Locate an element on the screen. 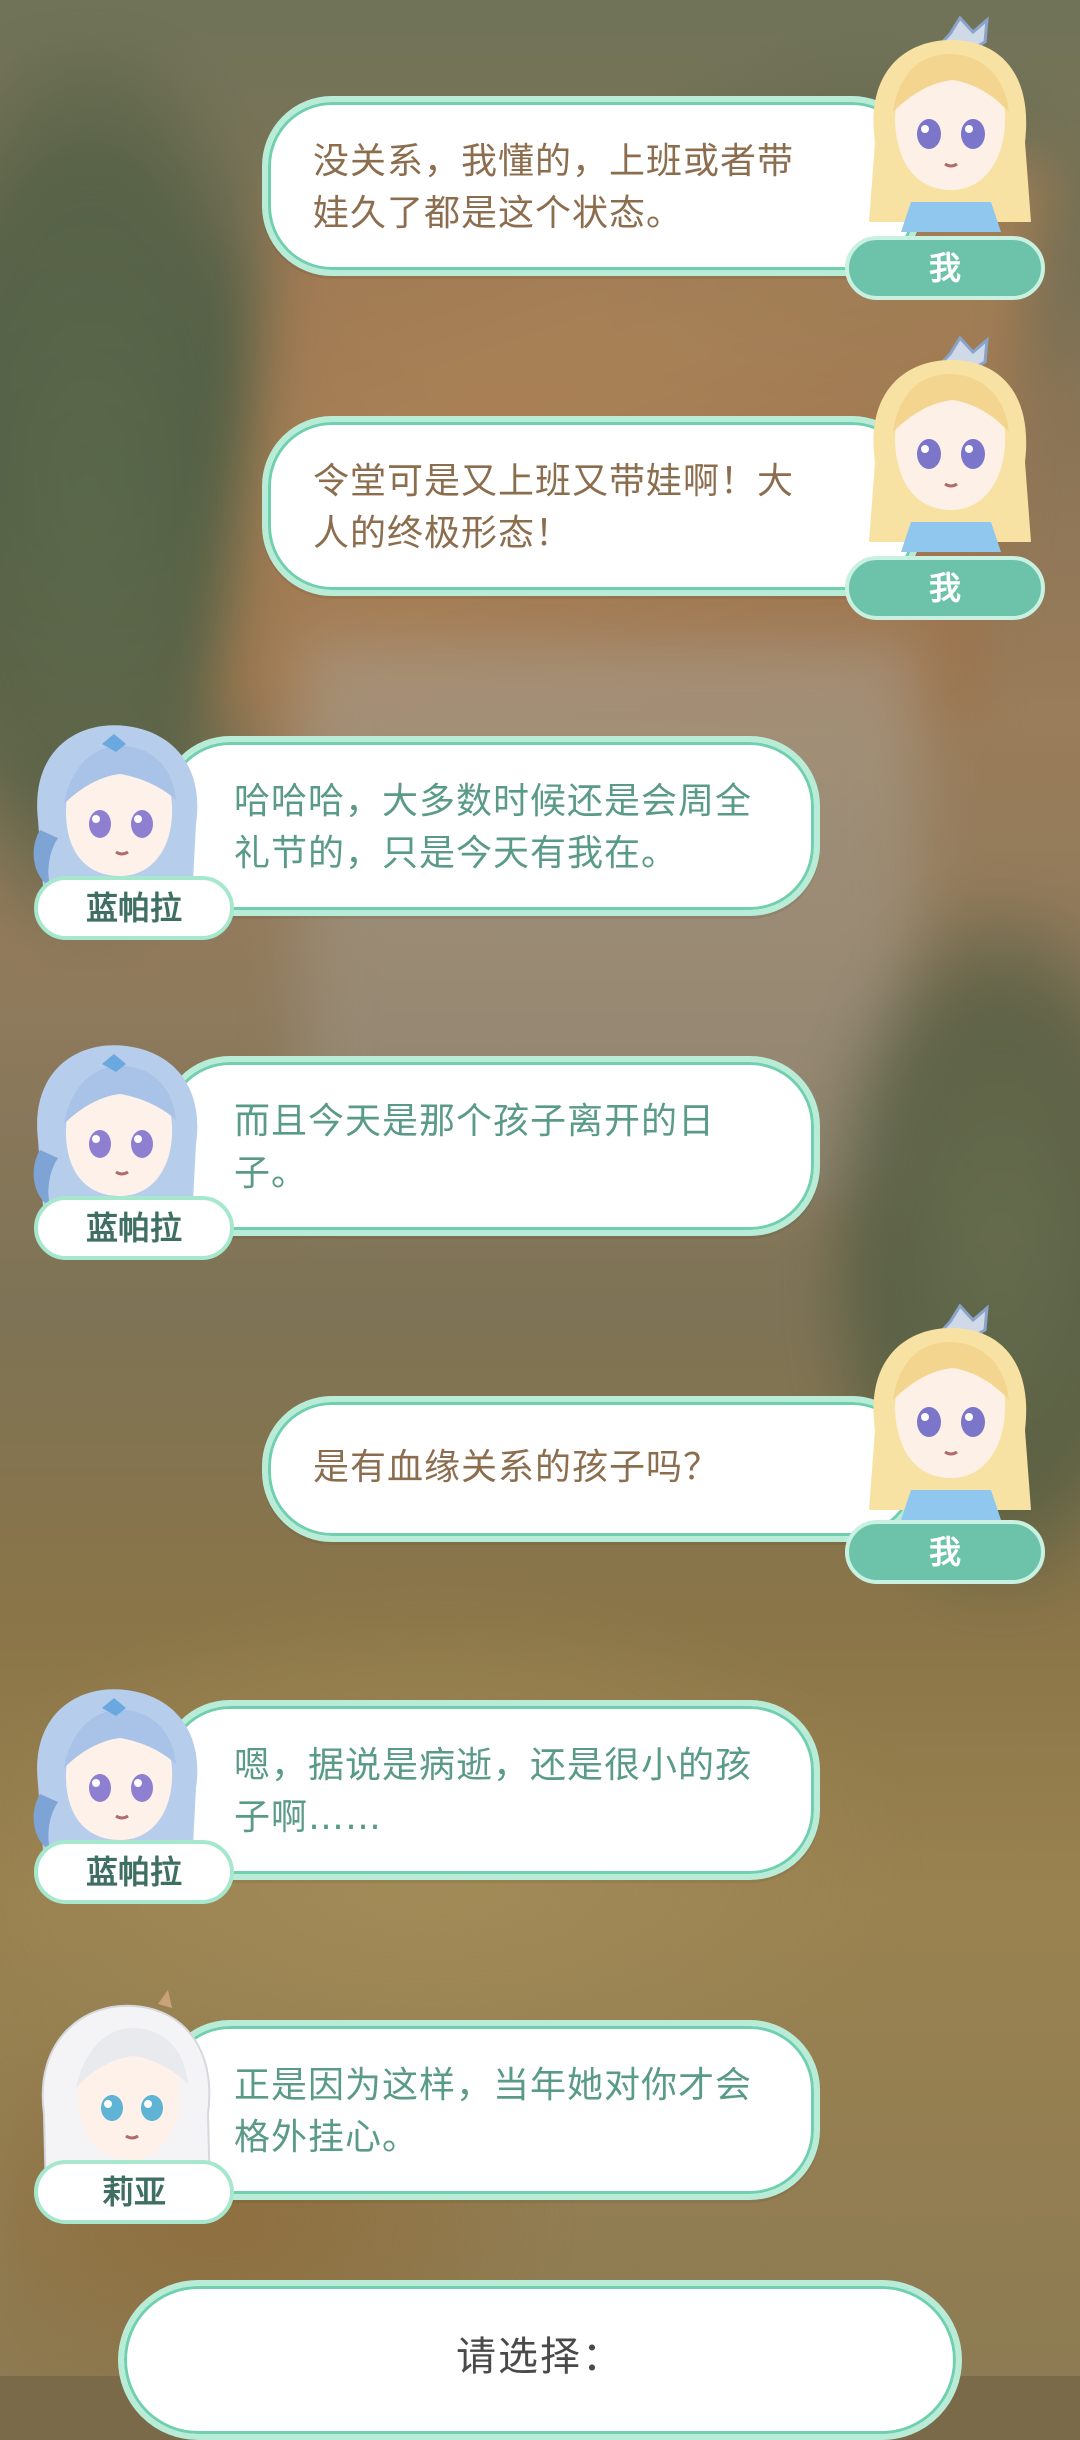 The image size is (1080, 2440). dialogue-text: 哈哈哈，大多数时候还是会周全 礼节的，只是今天有我在。 is located at coordinates (504, 828).